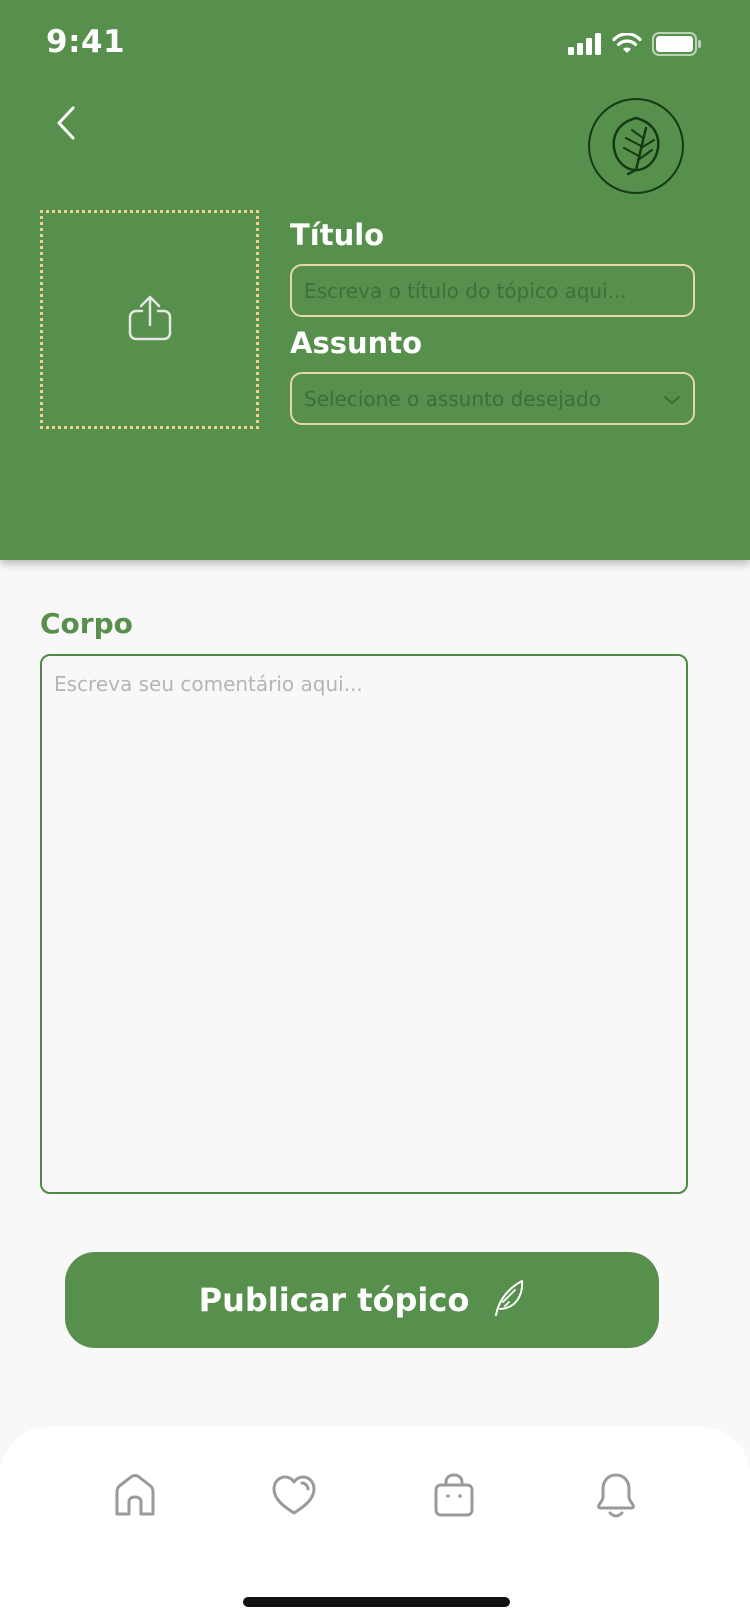 Image resolution: width=750 pixels, height=1624 pixels. I want to click on status-time: 9:41, so click(86, 42).